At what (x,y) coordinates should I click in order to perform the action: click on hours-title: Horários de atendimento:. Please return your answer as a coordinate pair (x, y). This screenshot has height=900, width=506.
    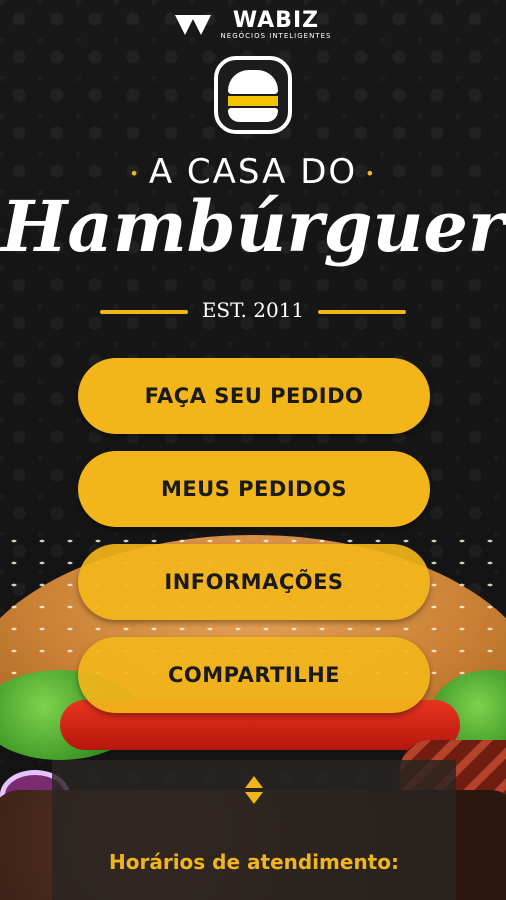
    Looking at the image, I should click on (254, 862).